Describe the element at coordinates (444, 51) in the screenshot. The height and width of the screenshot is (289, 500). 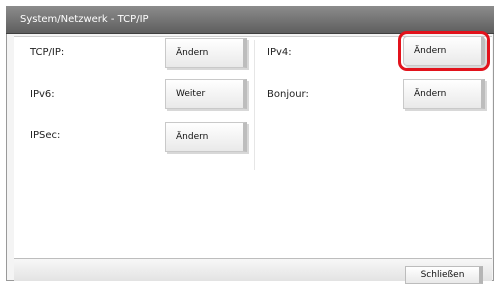
I see `ipv4-change-button: Ändern` at that location.